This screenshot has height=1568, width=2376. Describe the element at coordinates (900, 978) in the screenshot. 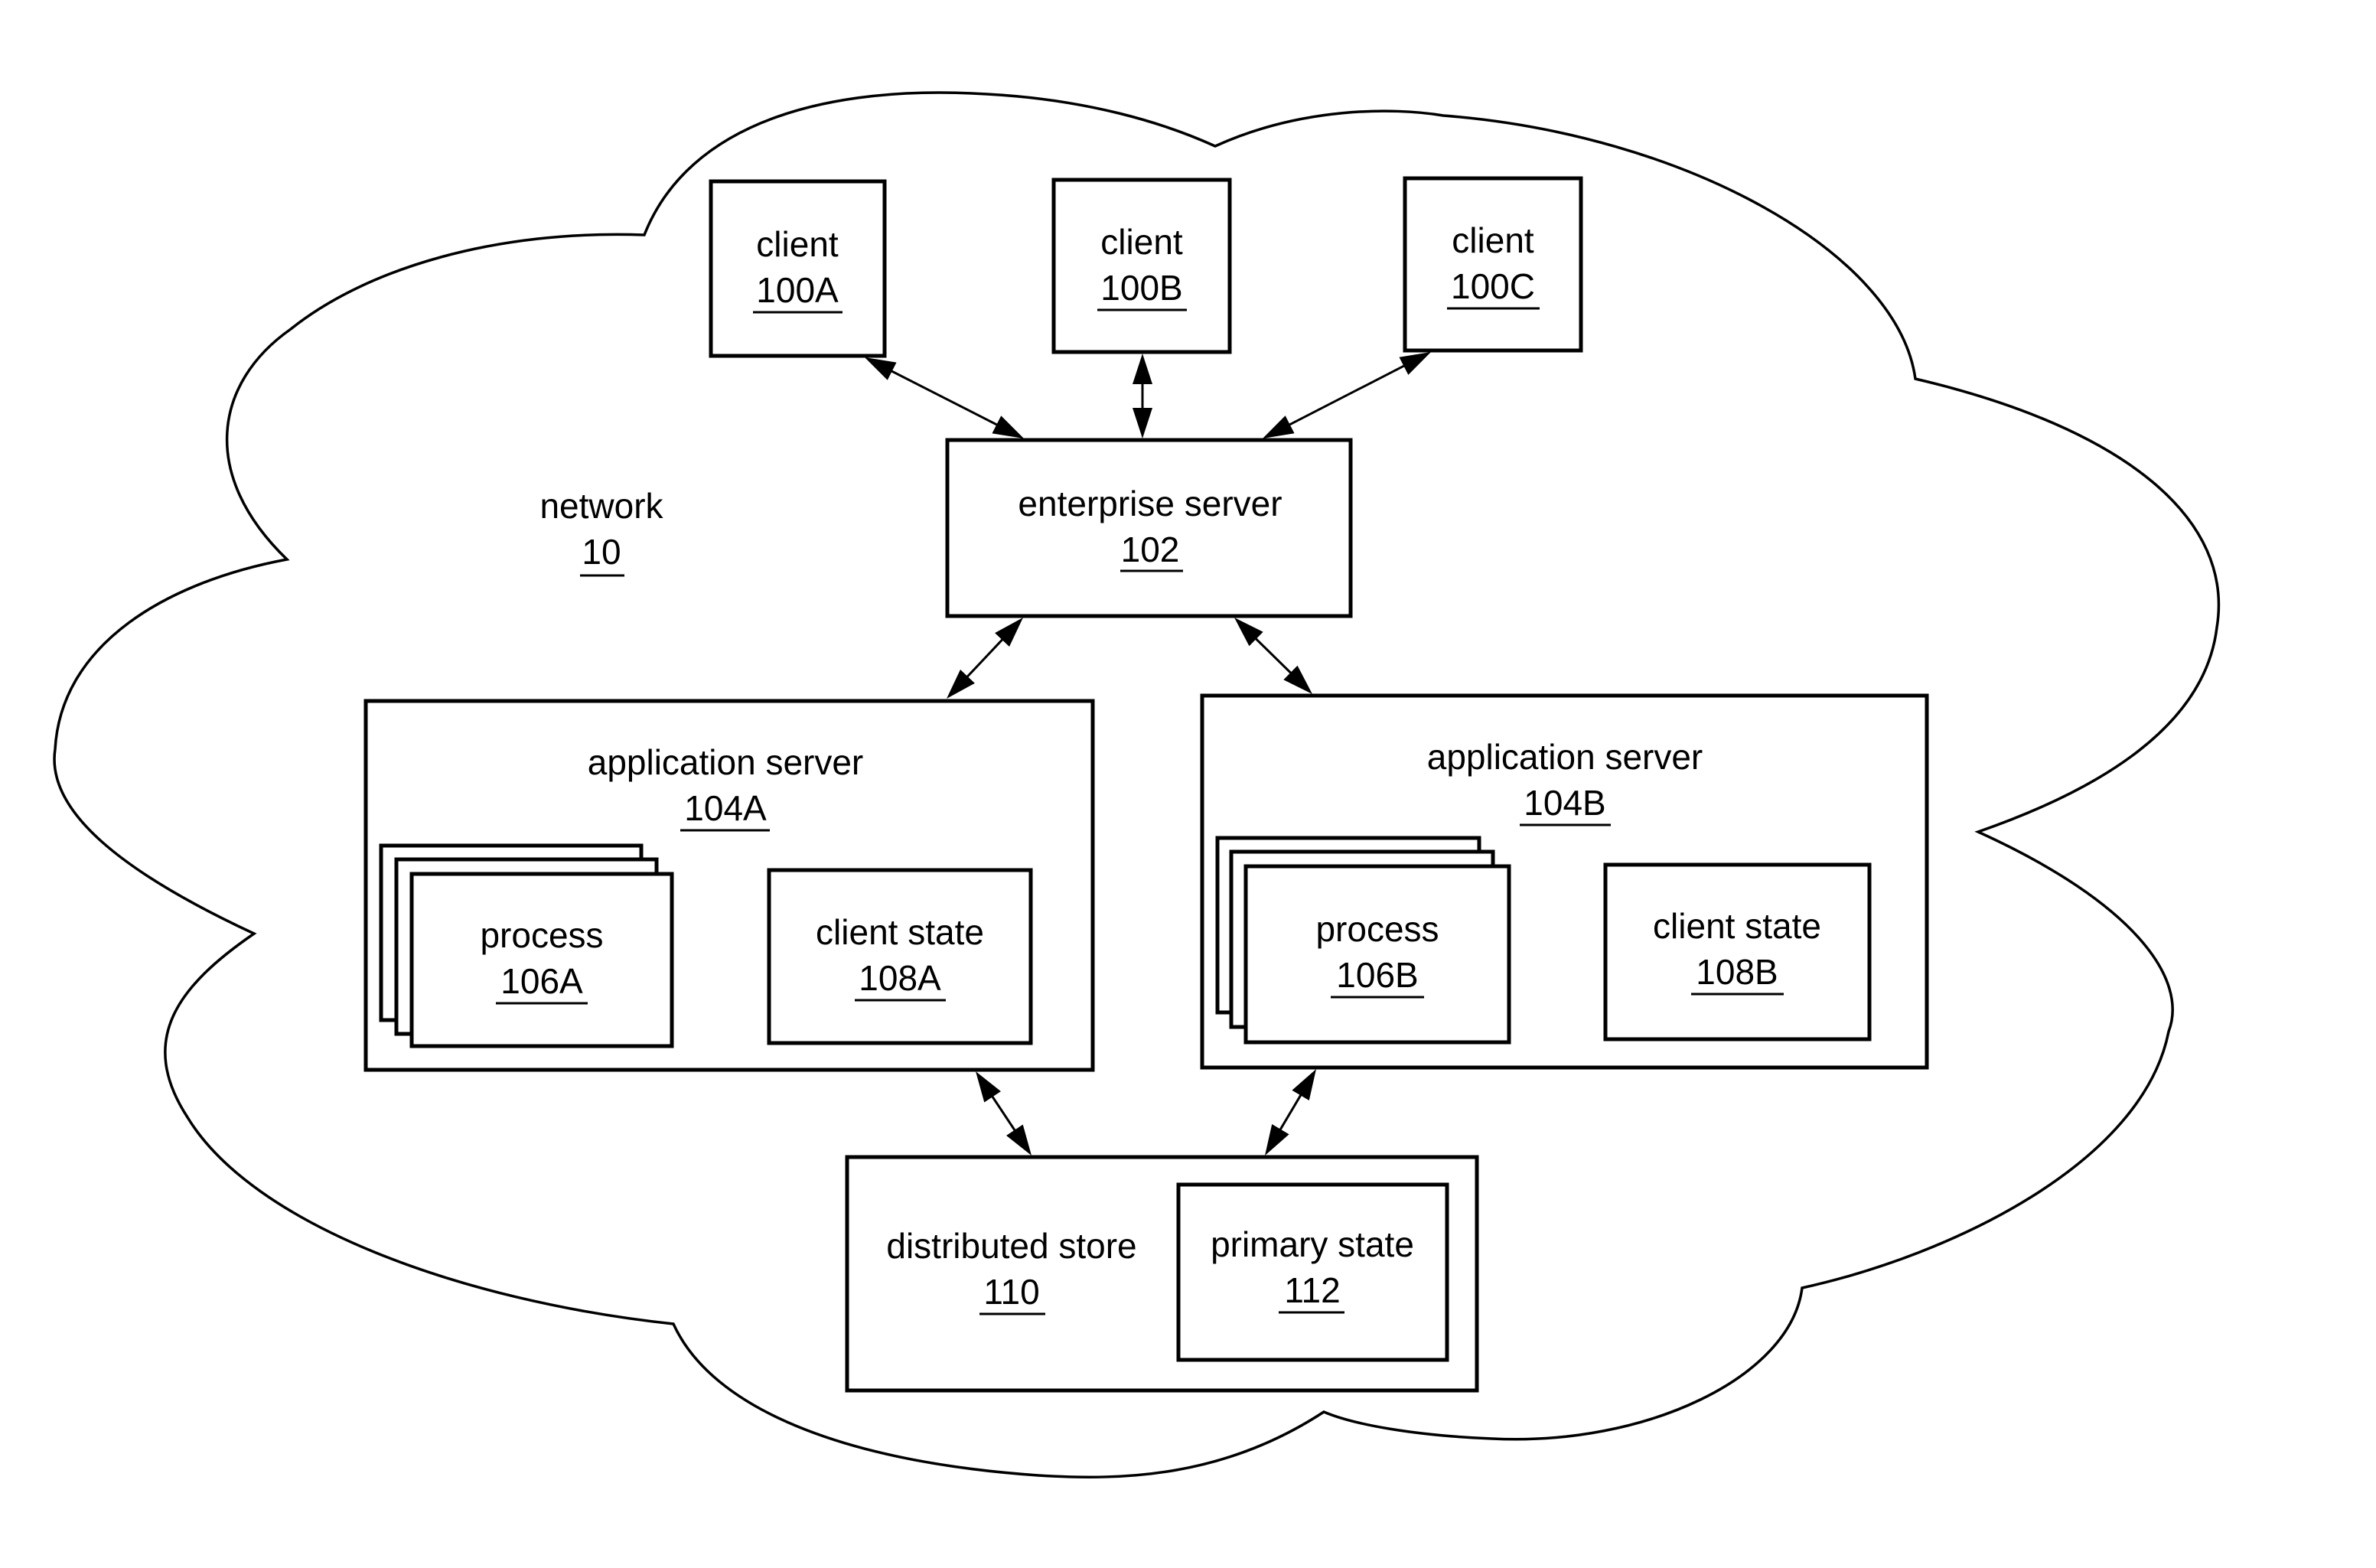

I see `client-state-108a-ref: 108A` at that location.